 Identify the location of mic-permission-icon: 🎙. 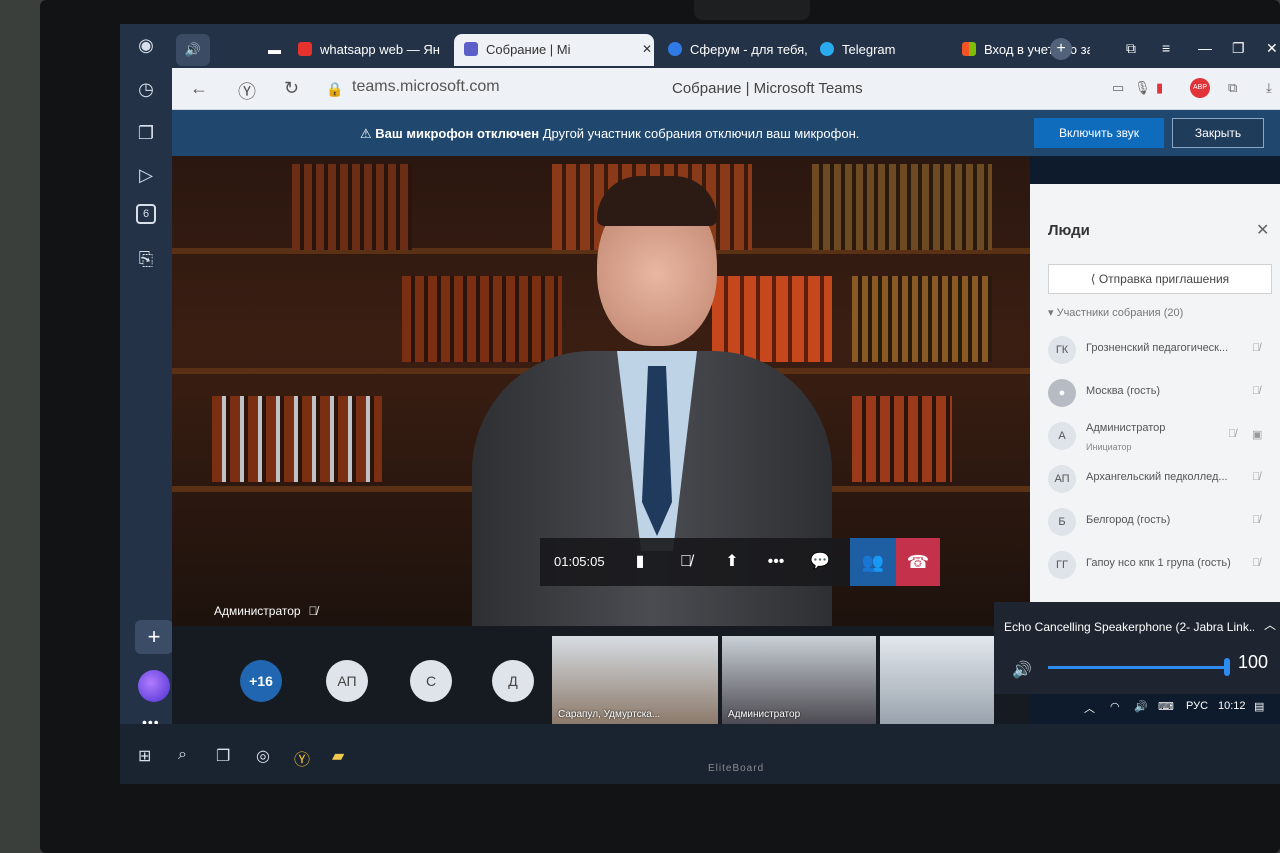
(1142, 88).